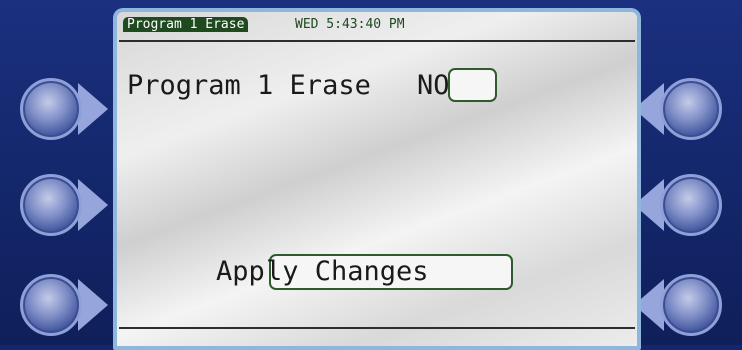 This screenshot has width=742, height=350. Describe the element at coordinates (350, 24) in the screenshot. I see `clock: WED 5:43:40 PM` at that location.